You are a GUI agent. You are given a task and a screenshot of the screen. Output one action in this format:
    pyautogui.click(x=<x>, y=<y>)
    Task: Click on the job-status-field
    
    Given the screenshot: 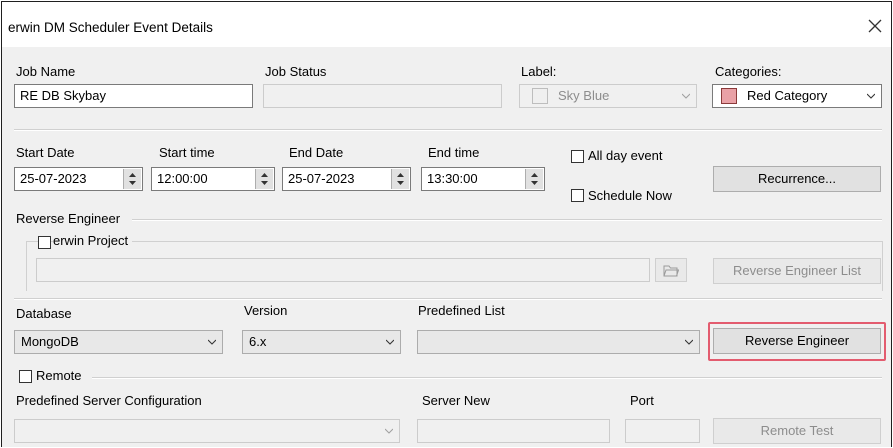 What is the action you would take?
    pyautogui.click(x=382, y=96)
    